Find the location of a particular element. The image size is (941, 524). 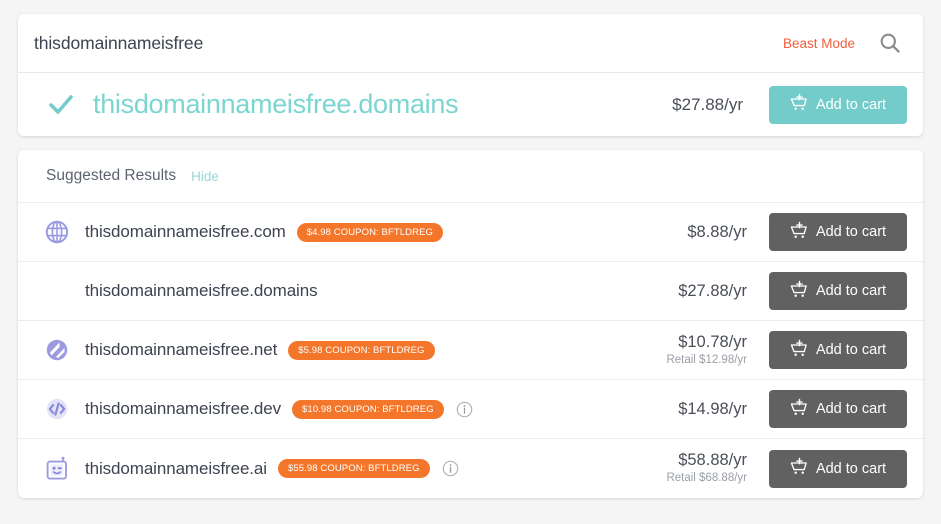

result-domain: thisdomainnameisfree.domains is located at coordinates (201, 291).